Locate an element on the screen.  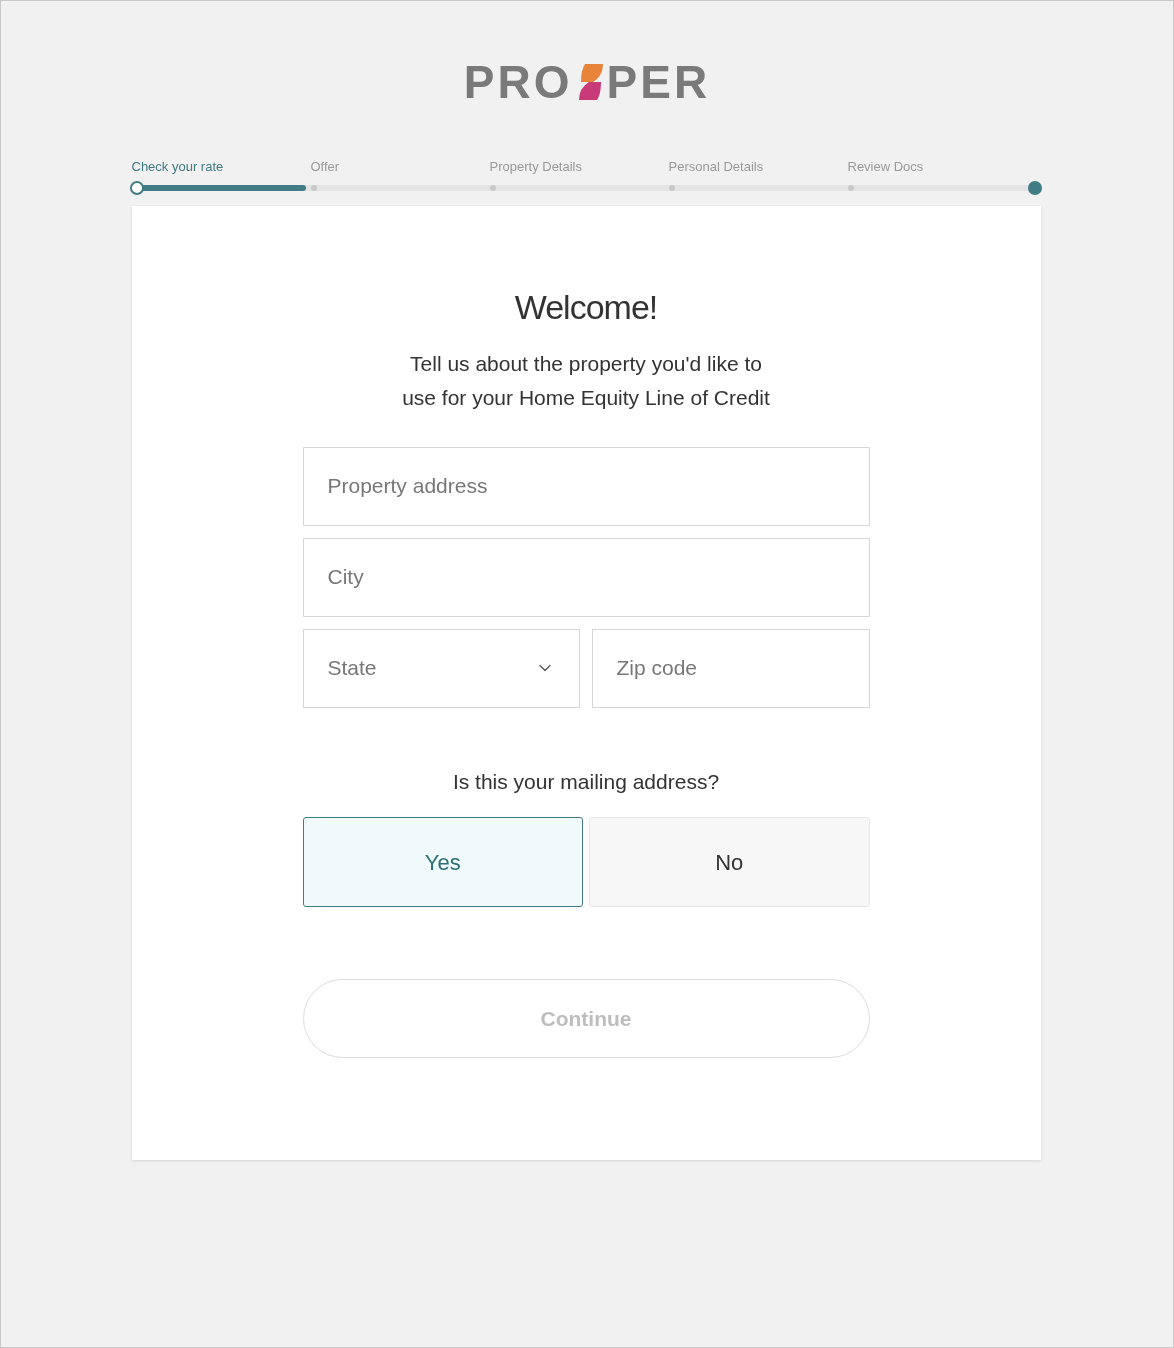
intro-text: Tell us about the property you'd like to is located at coordinates (586, 363).